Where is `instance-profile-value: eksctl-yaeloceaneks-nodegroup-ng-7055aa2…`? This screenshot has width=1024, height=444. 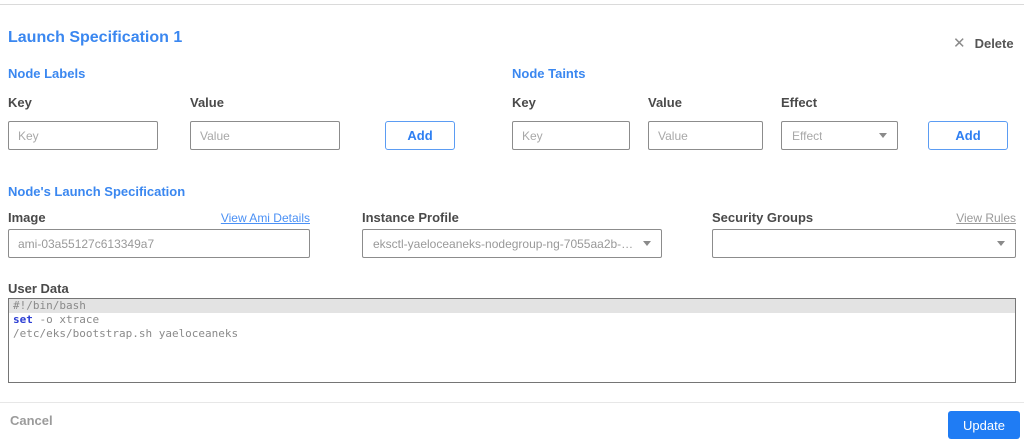
instance-profile-value: eksctl-yaeloceaneks-nodegroup-ng-7055aa2… is located at coordinates (504, 243).